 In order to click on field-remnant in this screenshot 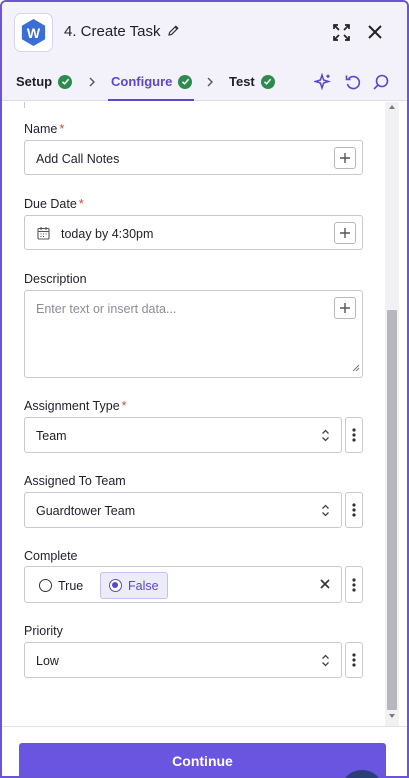, I will do `click(24, 105)`.